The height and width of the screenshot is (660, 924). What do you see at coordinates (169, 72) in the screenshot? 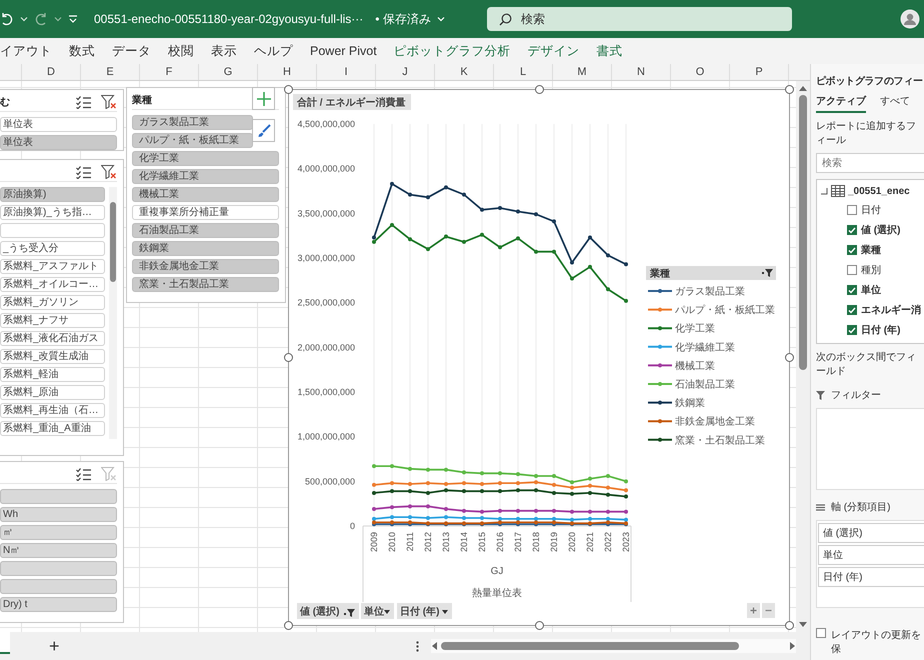
I see `column-header: F` at bounding box center [169, 72].